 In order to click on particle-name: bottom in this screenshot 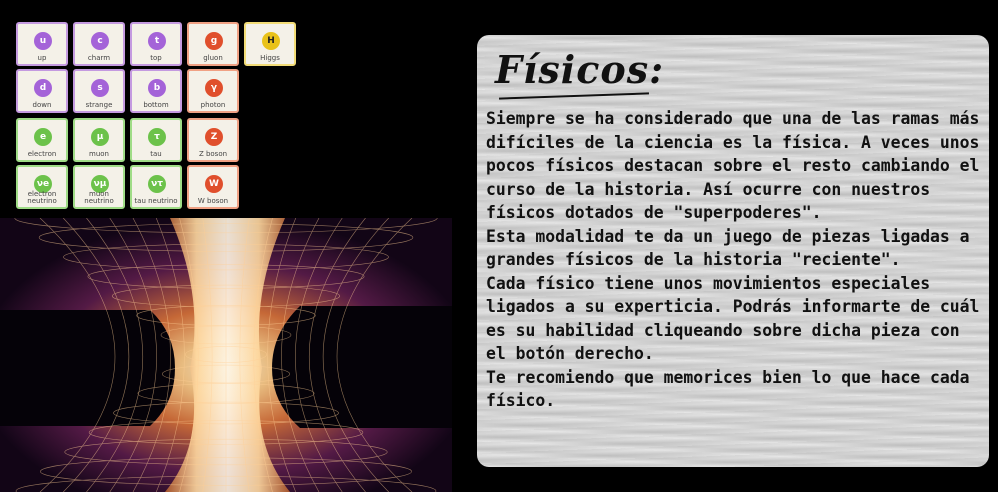, I will do `click(156, 105)`.